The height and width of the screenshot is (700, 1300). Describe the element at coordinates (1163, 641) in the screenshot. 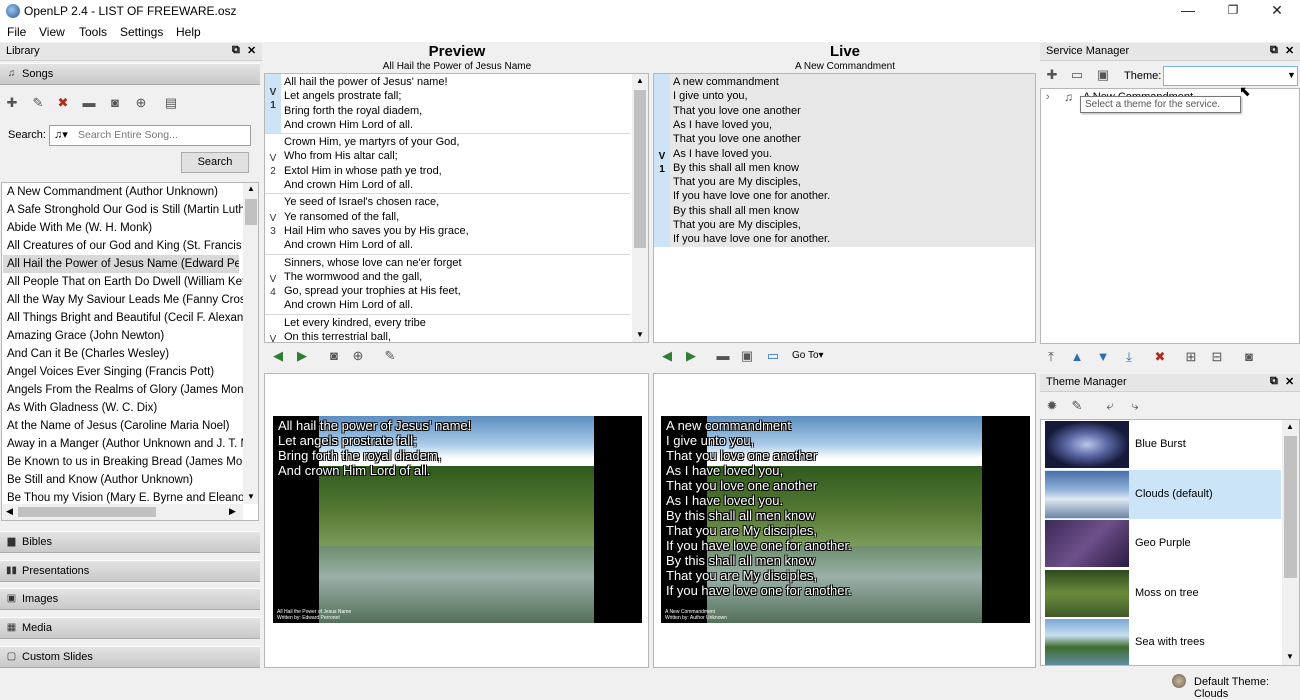

I see `theme-item: Sea with trees` at that location.